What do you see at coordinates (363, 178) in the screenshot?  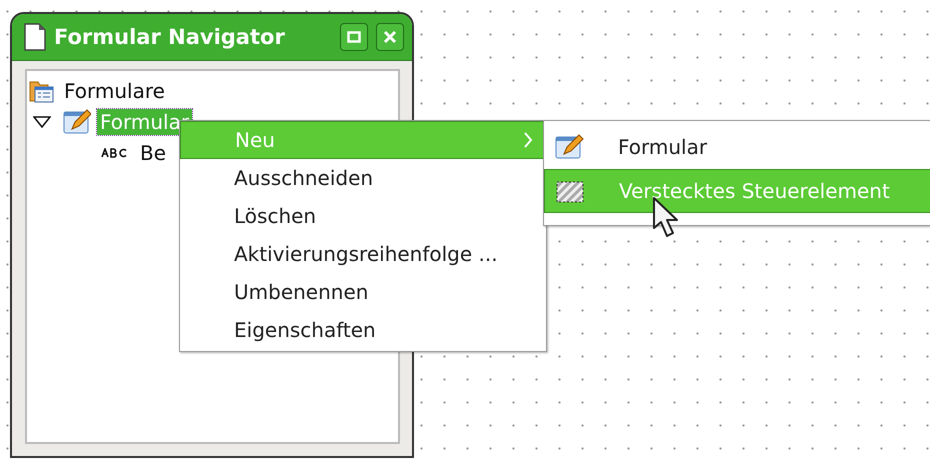 I see `menu-item: Ausschneiden` at bounding box center [363, 178].